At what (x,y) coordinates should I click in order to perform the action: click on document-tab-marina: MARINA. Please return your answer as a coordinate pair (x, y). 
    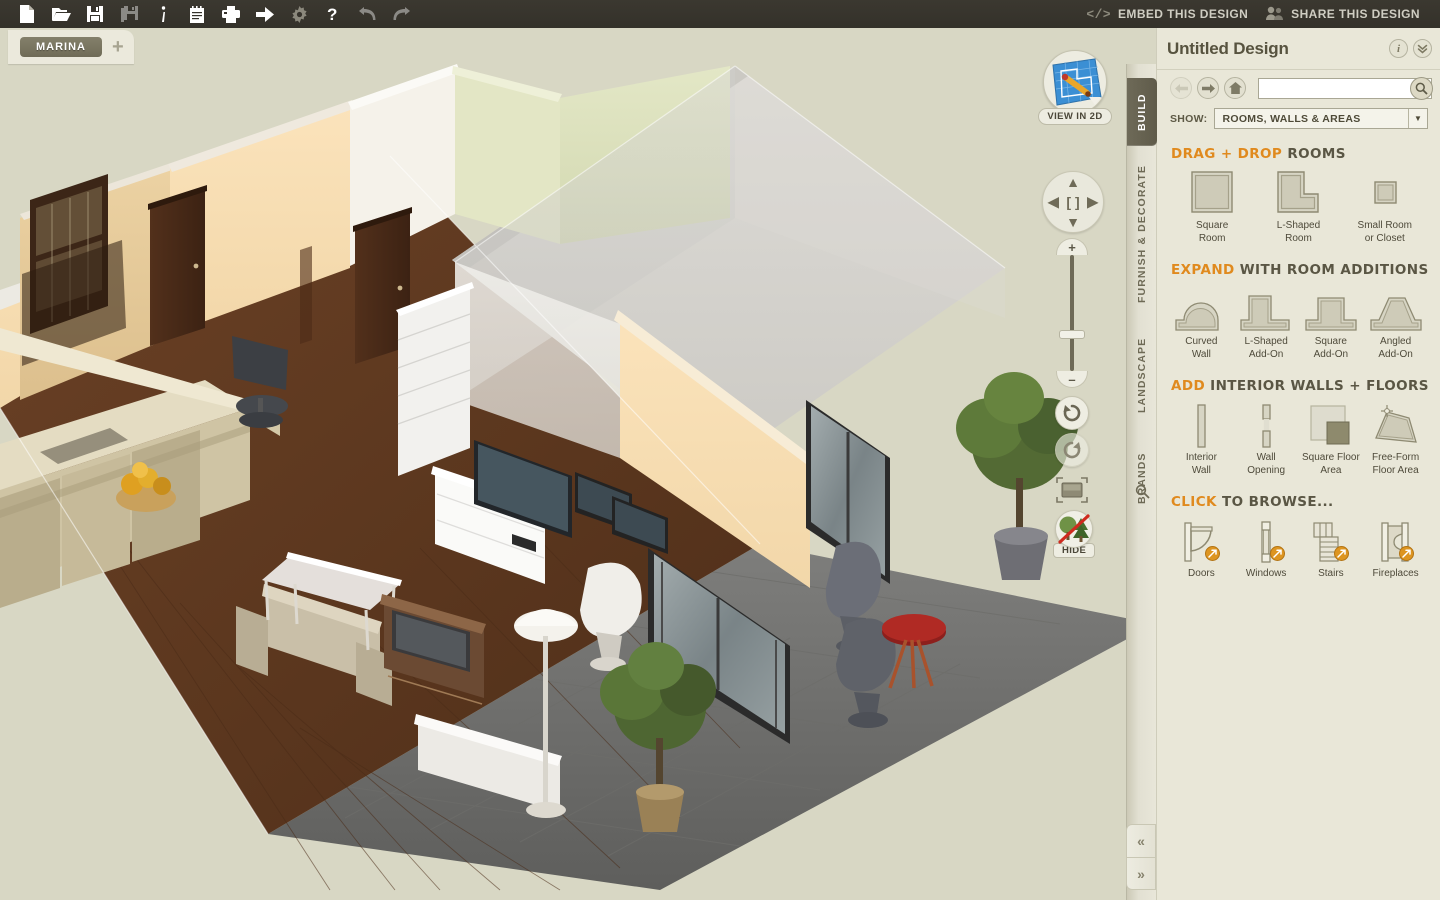
    Looking at the image, I should click on (61, 47).